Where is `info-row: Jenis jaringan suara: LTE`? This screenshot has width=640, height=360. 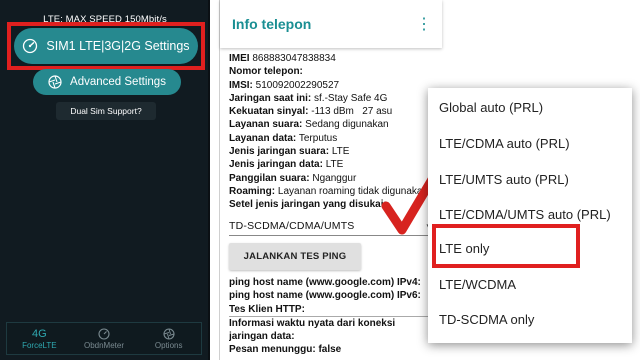
info-row: Jenis jaringan suara: LTE is located at coordinates (335, 151).